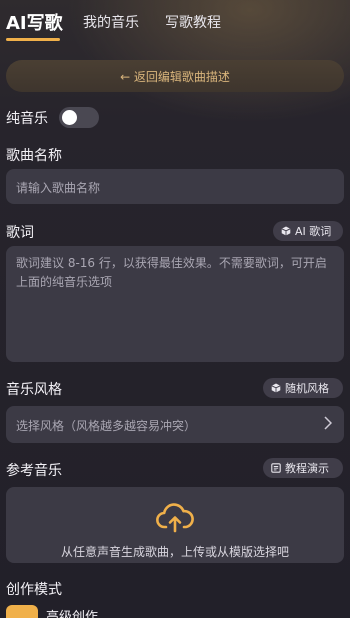  What do you see at coordinates (307, 388) in the screenshot?
I see `random-style-label: 随机风格` at bounding box center [307, 388].